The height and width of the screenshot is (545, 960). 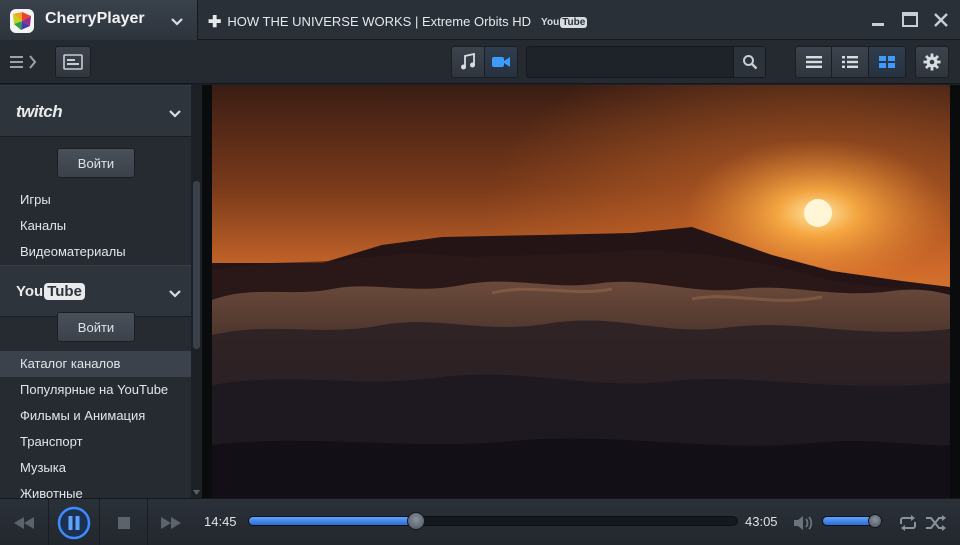 I want to click on app-name: CherryPlayer, so click(x=95, y=18).